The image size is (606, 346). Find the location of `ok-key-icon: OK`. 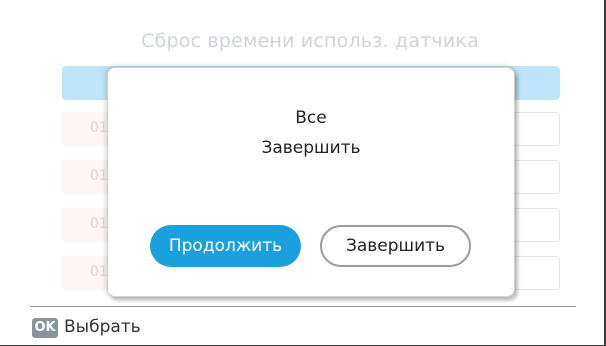

ok-key-icon: OK is located at coordinates (45, 328).